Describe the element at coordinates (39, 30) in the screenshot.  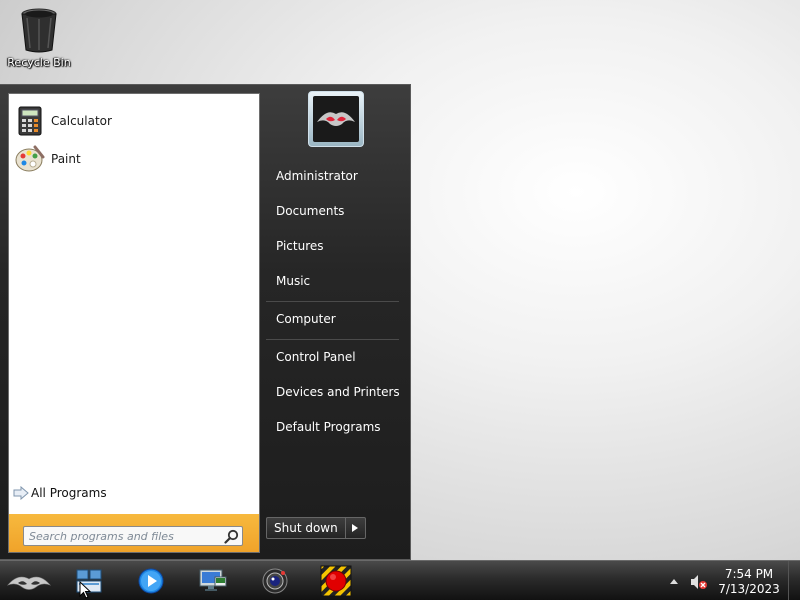
I see `recycle-bin-icon` at that location.